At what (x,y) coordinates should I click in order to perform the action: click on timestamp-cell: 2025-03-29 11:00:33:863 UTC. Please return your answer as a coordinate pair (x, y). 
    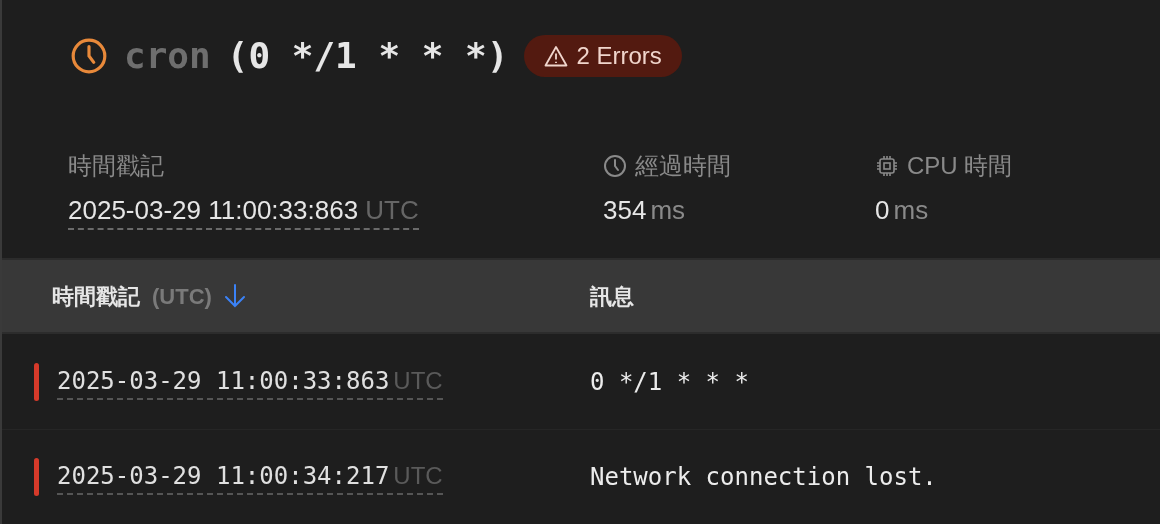
    Looking at the image, I should click on (250, 381).